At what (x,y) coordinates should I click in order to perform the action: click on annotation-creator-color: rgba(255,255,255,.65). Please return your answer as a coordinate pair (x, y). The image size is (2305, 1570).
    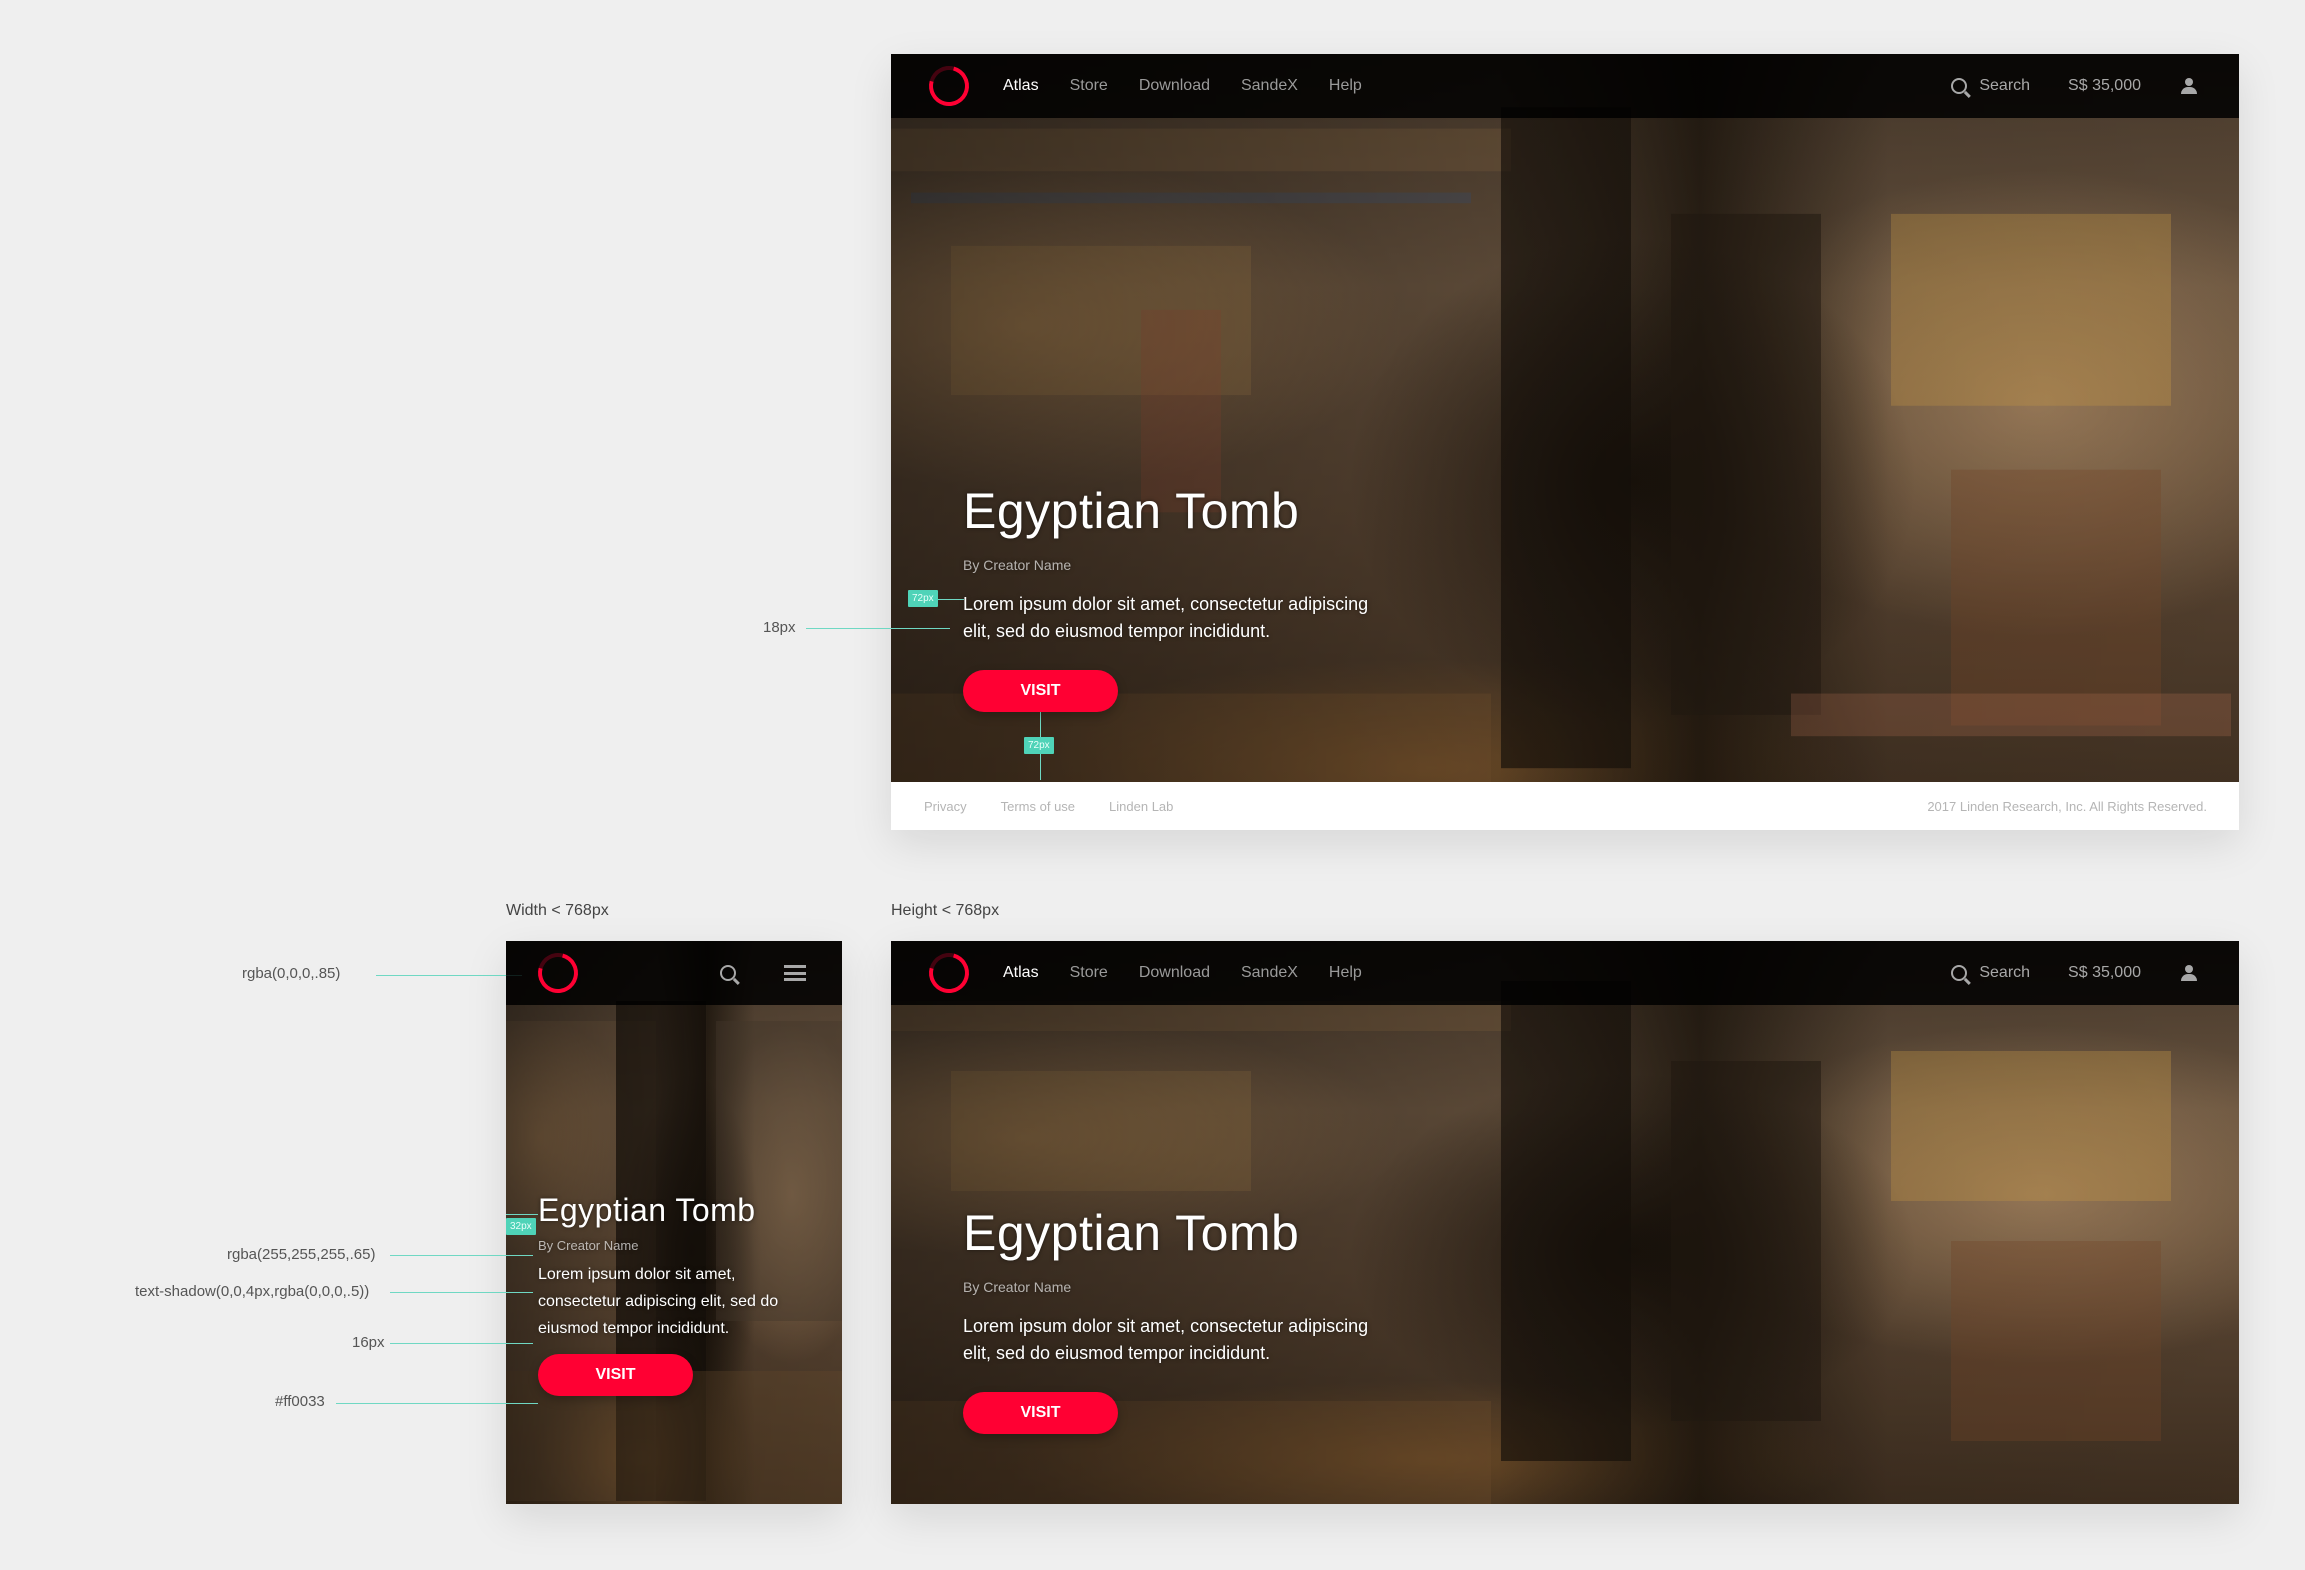
    Looking at the image, I should click on (301, 1254).